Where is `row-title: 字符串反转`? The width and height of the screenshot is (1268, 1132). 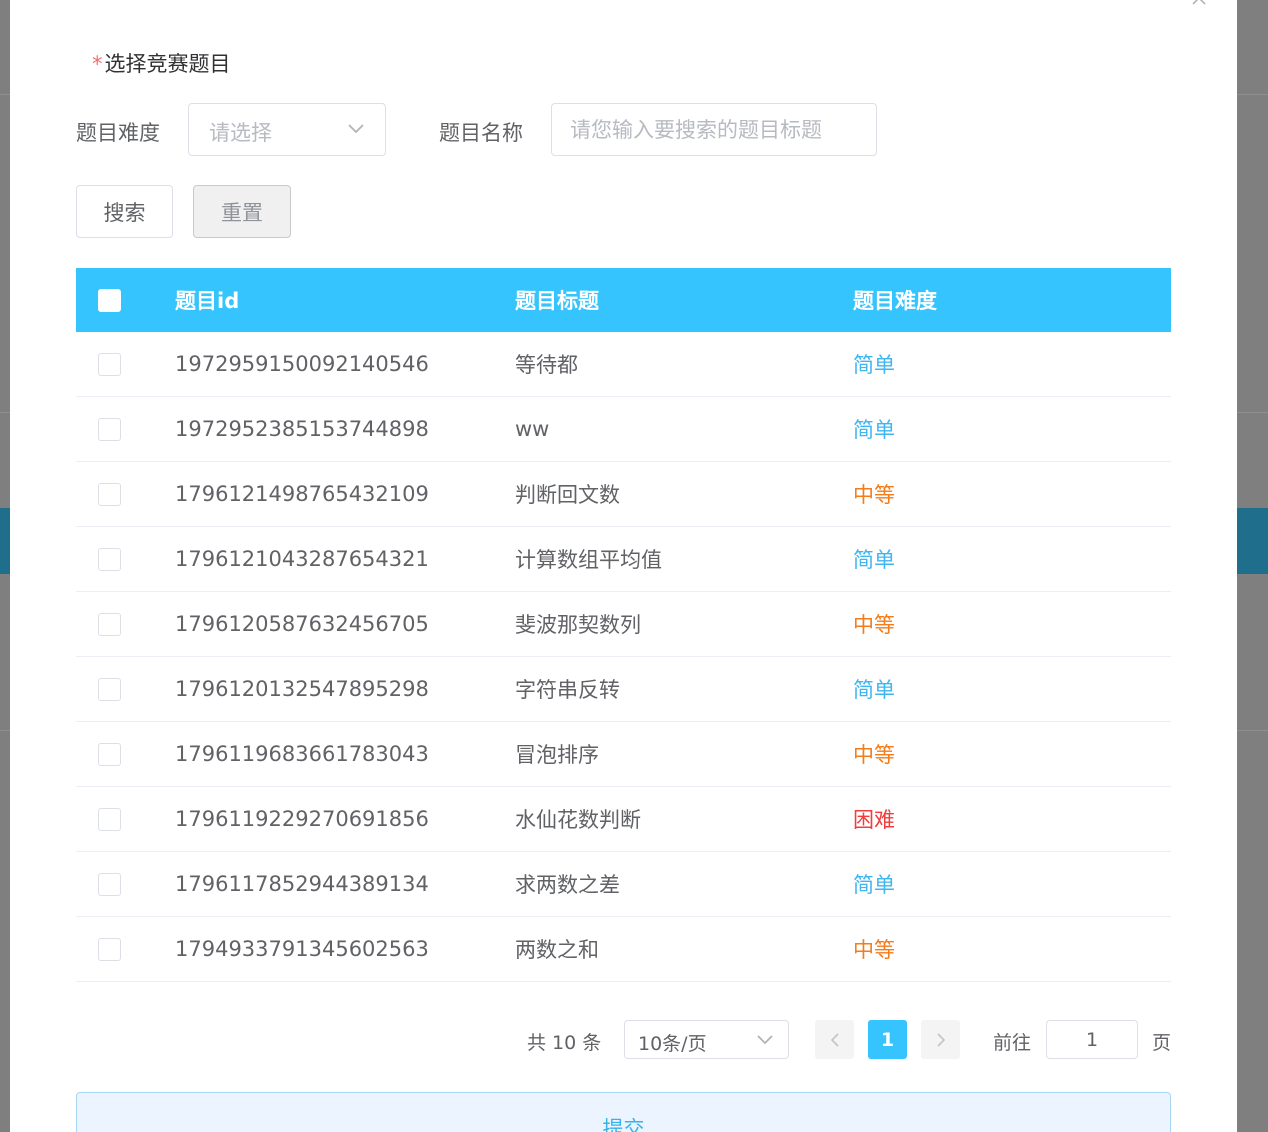 row-title: 字符串反转 is located at coordinates (567, 690).